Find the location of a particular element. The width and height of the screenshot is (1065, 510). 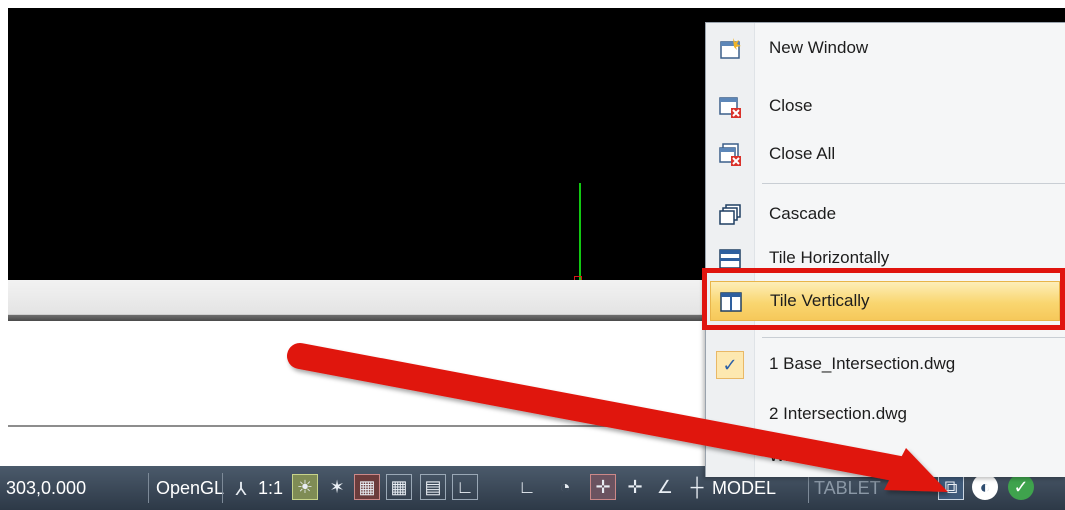

renderer-label: OpenGL is located at coordinates (190, 488).